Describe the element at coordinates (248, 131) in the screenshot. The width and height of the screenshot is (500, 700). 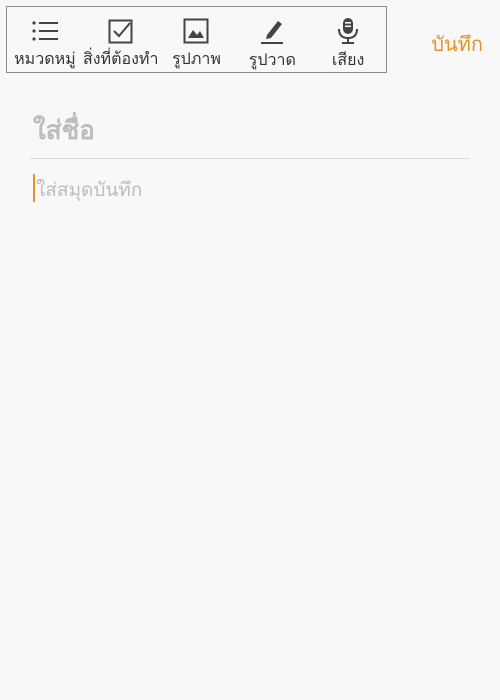
I see `title-input` at that location.